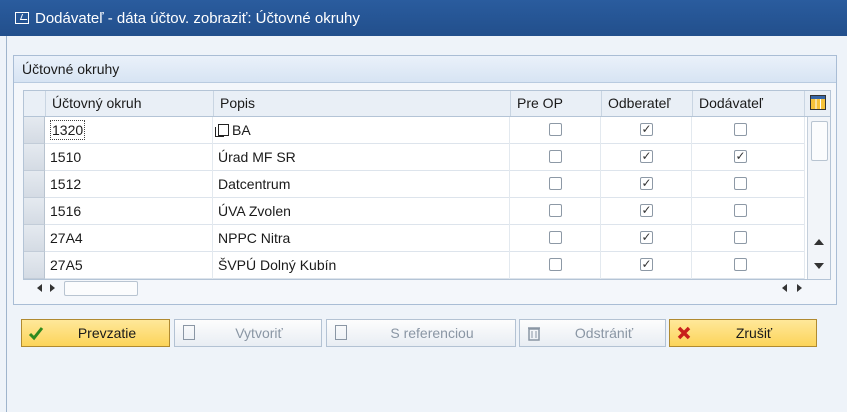  What do you see at coordinates (425, 69) in the screenshot?
I see `group-title: Účtovné okruhy` at bounding box center [425, 69].